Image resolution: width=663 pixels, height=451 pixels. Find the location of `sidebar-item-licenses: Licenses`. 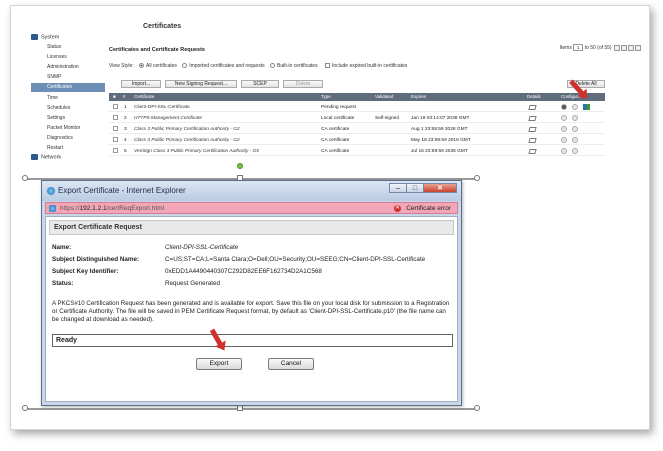

sidebar-item-licenses: Licenses is located at coordinates (57, 57).